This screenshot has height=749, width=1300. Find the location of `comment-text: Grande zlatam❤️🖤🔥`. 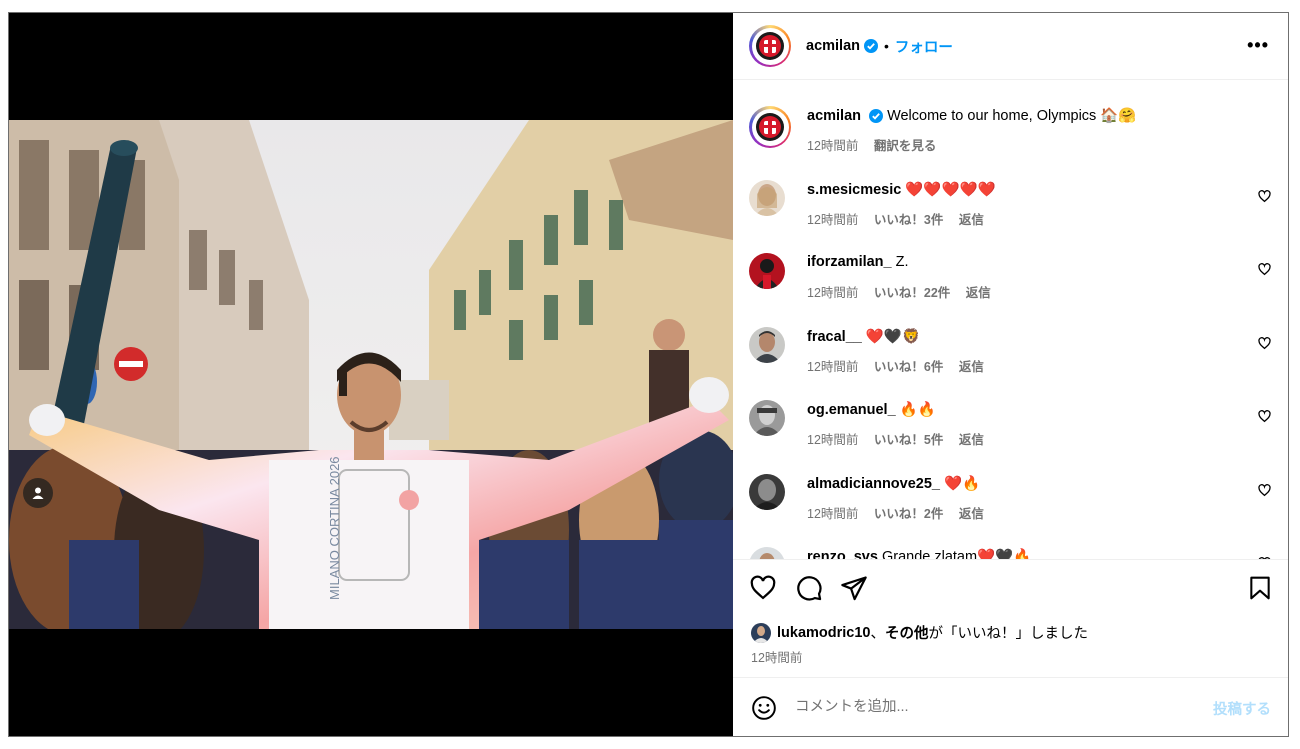

comment-text: Grande zlatam❤️🖤🔥 is located at coordinates (956, 554).